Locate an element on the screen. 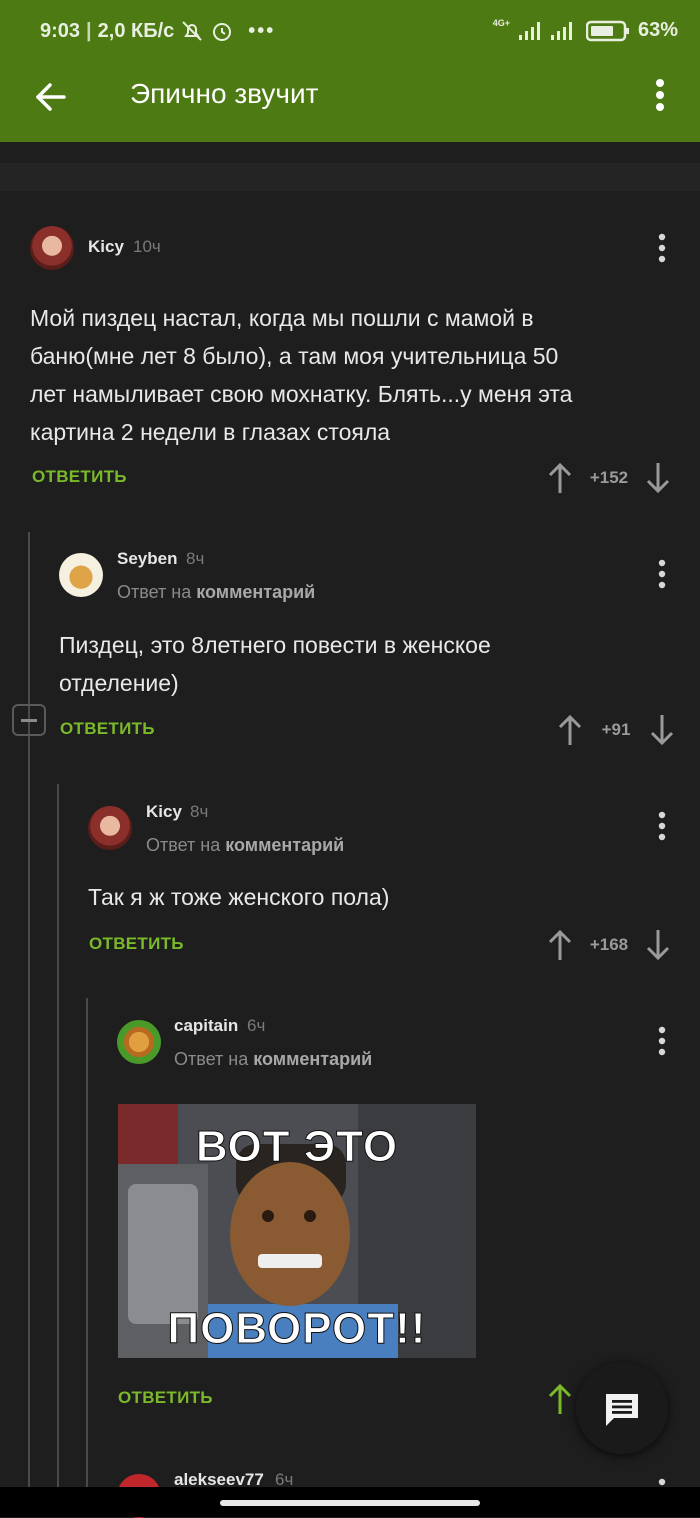 Image resolution: width=700 pixels, height=1518 pixels. comment-text: Так я ж тоже женского пола) is located at coordinates (238, 897).